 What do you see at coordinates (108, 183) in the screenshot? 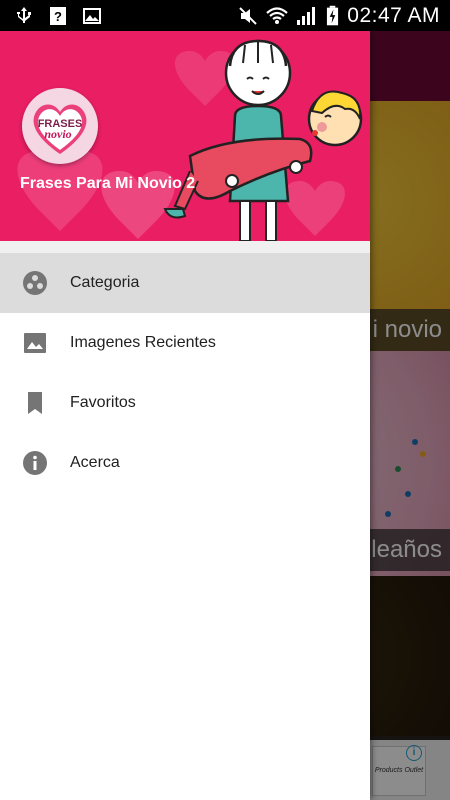
I see `app-title: Frases Para Mi Novio 2` at bounding box center [108, 183].